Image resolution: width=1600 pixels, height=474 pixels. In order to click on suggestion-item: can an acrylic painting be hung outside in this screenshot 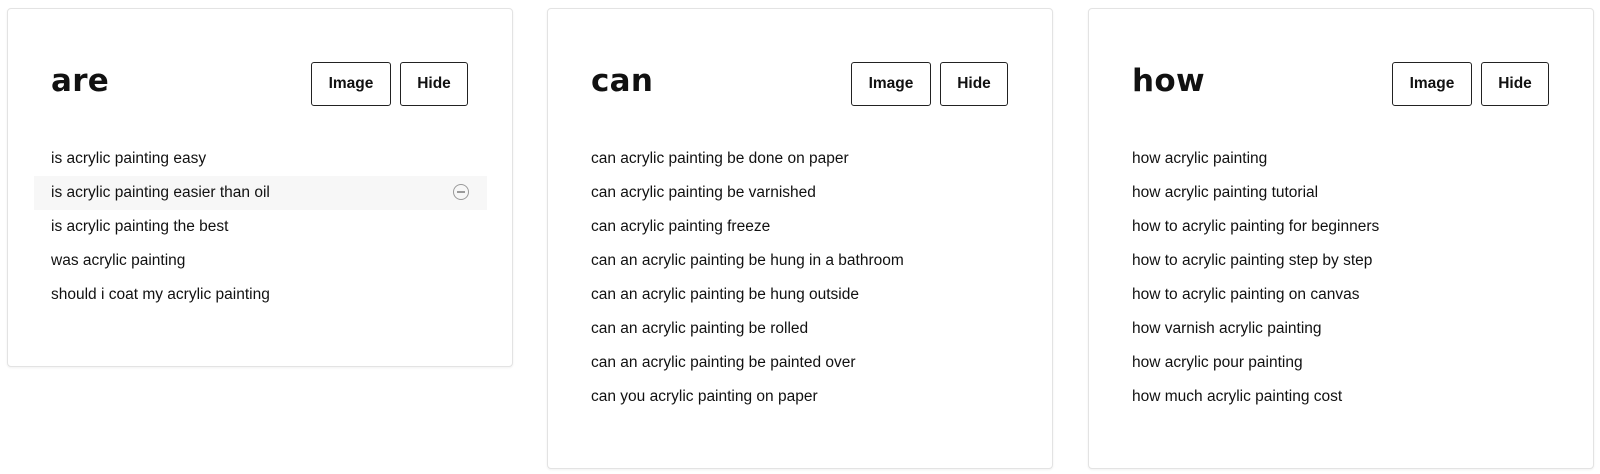, I will do `click(800, 295)`.